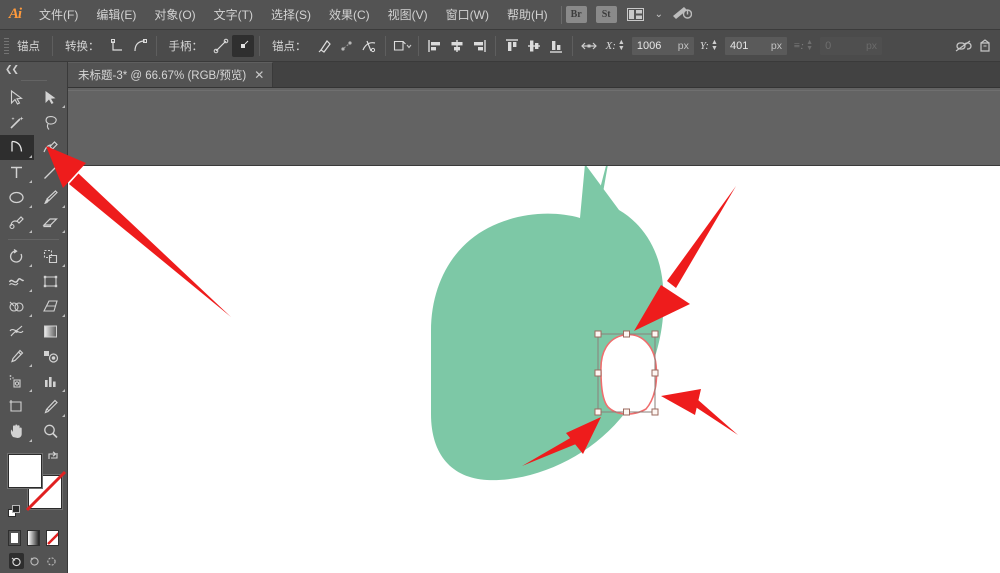 The image size is (1000, 573). What do you see at coordinates (655, 412) in the screenshot?
I see `handle-bottom-right` at bounding box center [655, 412].